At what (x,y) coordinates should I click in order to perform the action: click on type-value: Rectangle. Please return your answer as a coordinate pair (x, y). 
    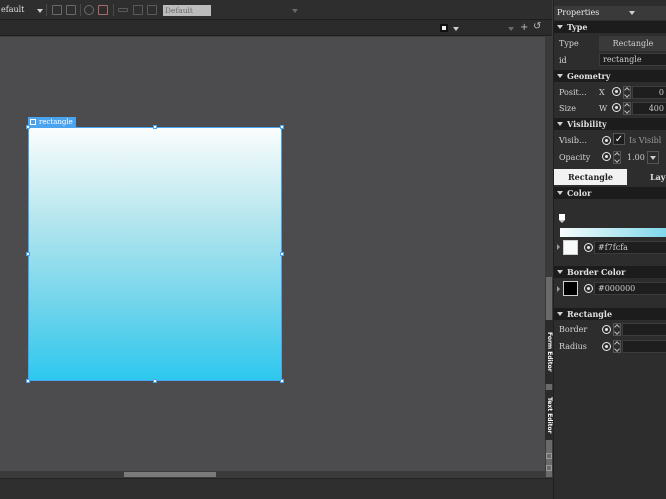
    Looking at the image, I should click on (632, 43).